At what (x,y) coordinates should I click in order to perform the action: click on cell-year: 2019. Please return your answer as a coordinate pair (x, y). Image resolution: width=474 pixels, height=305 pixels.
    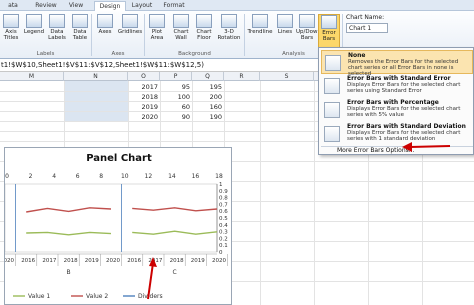
    Looking at the image, I should click on (144, 107).